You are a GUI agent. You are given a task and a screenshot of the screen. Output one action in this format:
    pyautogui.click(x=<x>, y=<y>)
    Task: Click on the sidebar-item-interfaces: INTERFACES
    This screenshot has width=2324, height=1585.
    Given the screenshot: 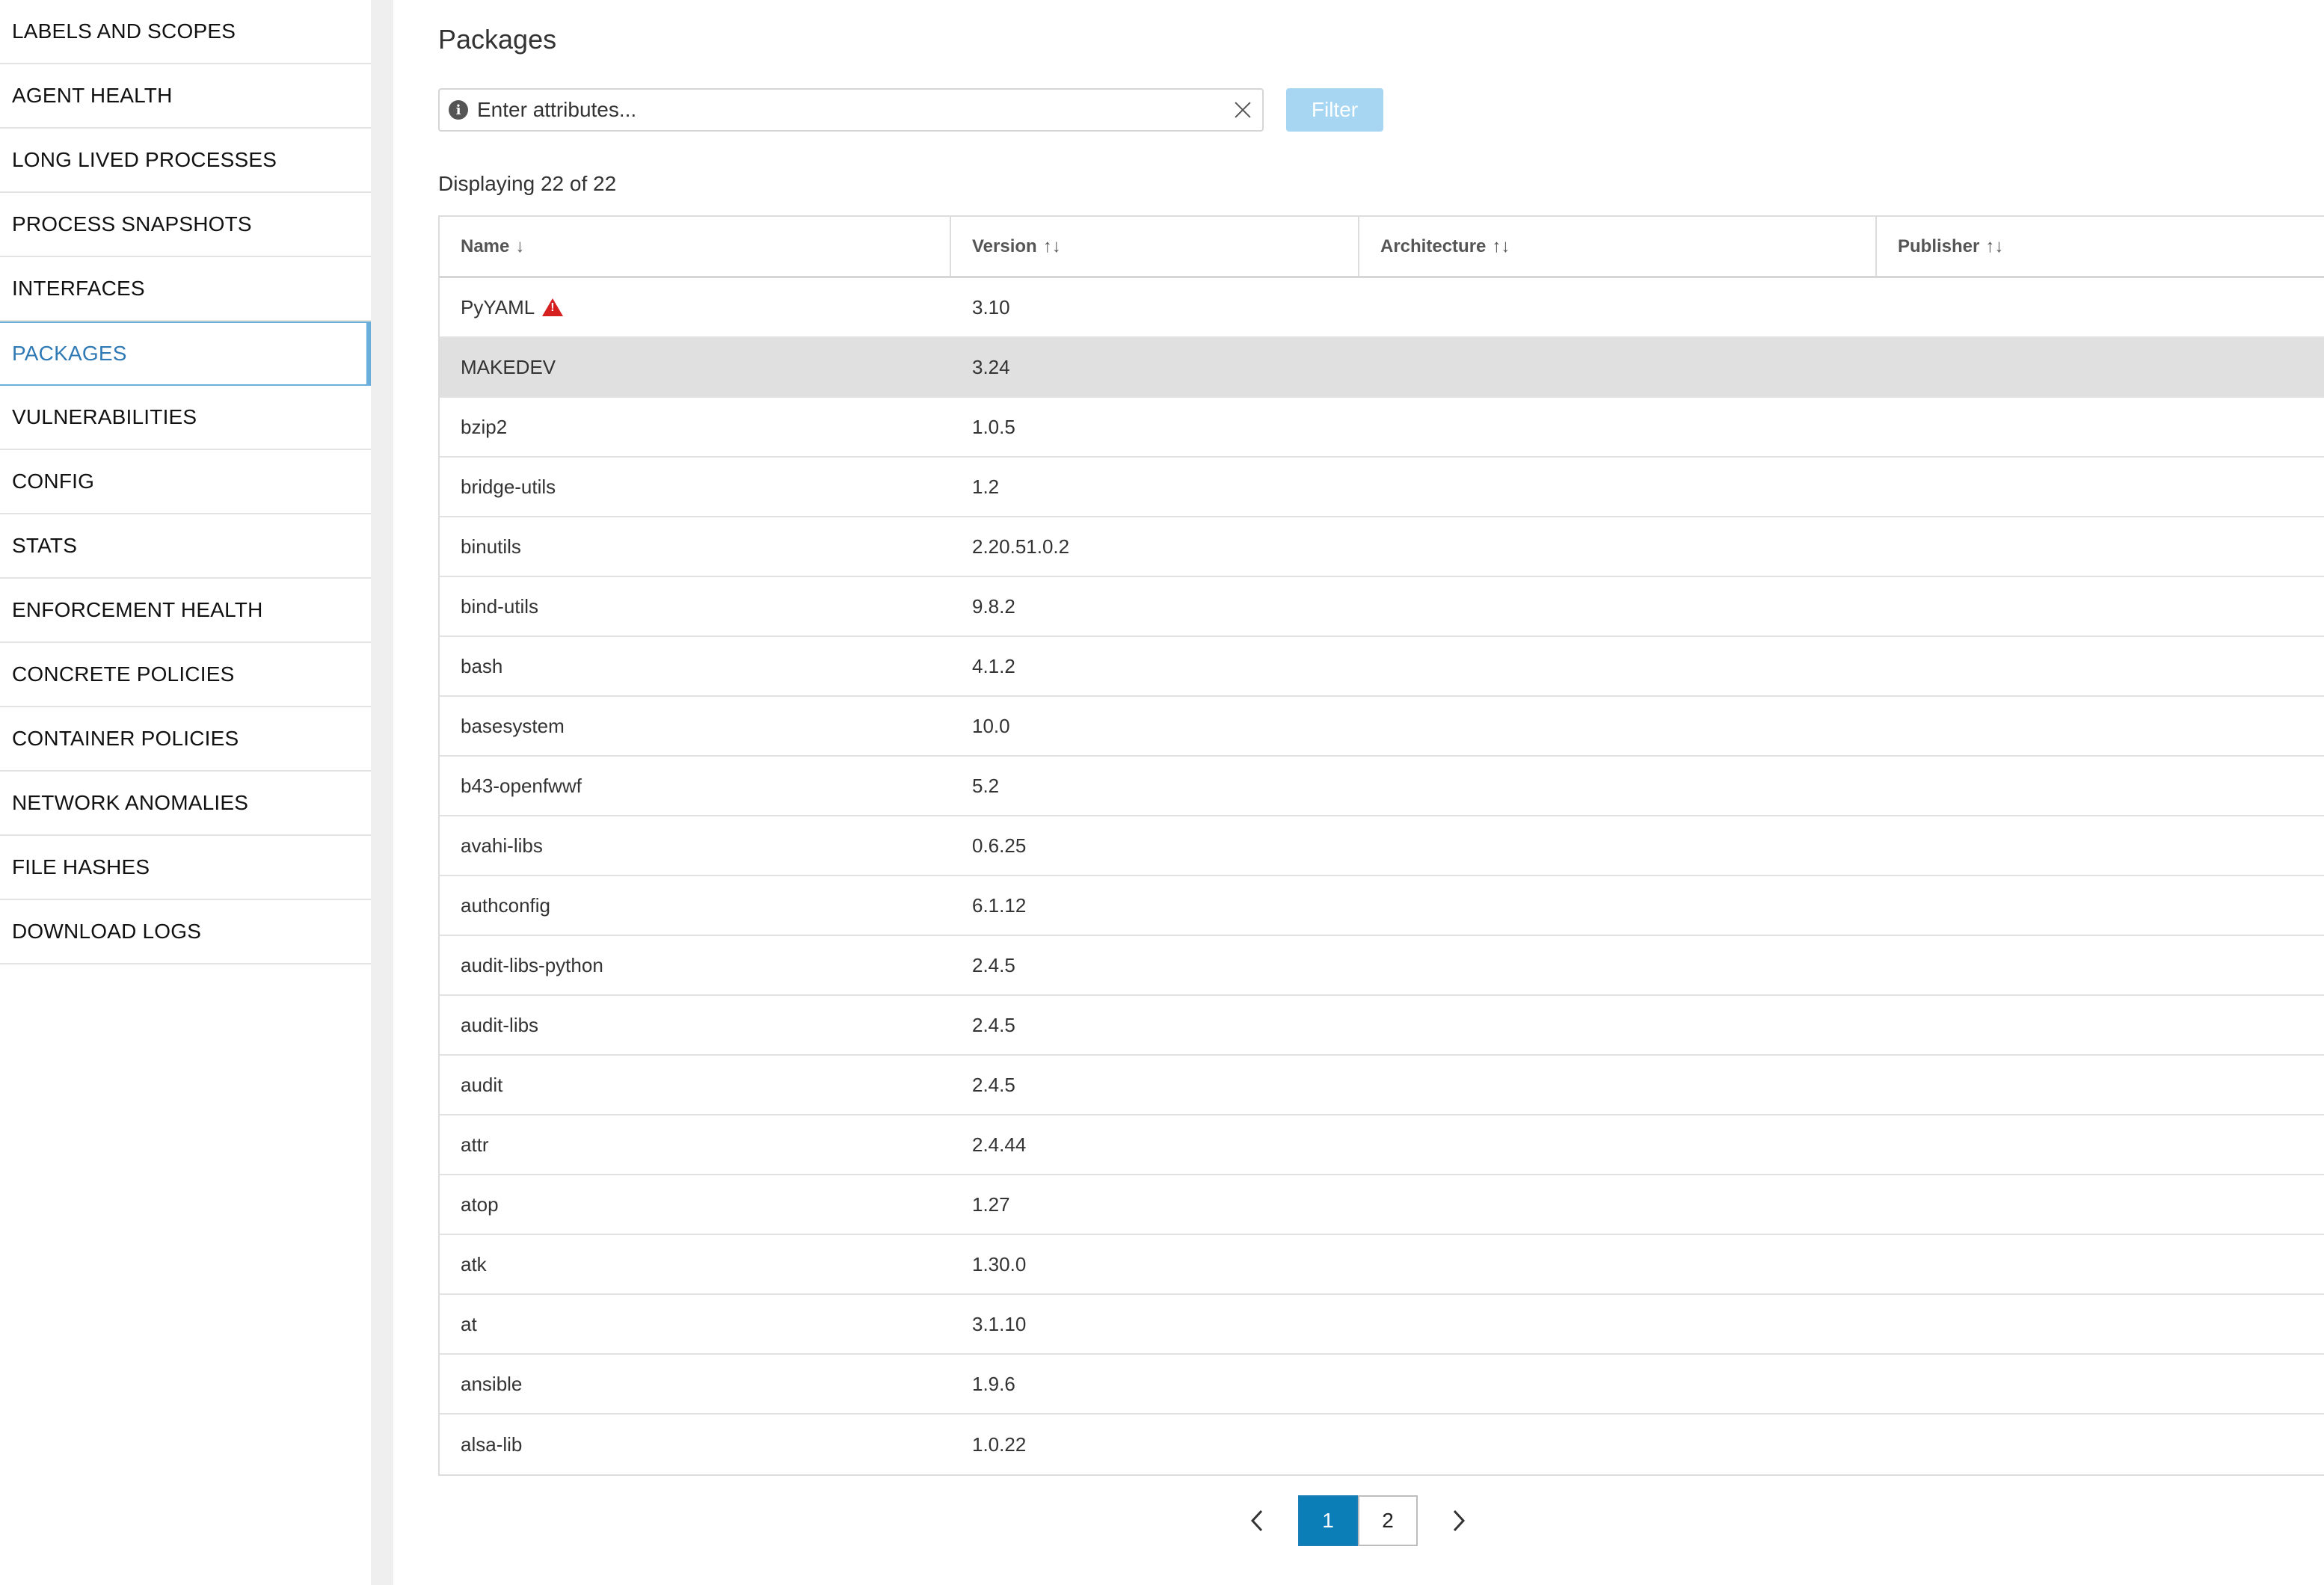 What is the action you would take?
    pyautogui.click(x=185, y=289)
    